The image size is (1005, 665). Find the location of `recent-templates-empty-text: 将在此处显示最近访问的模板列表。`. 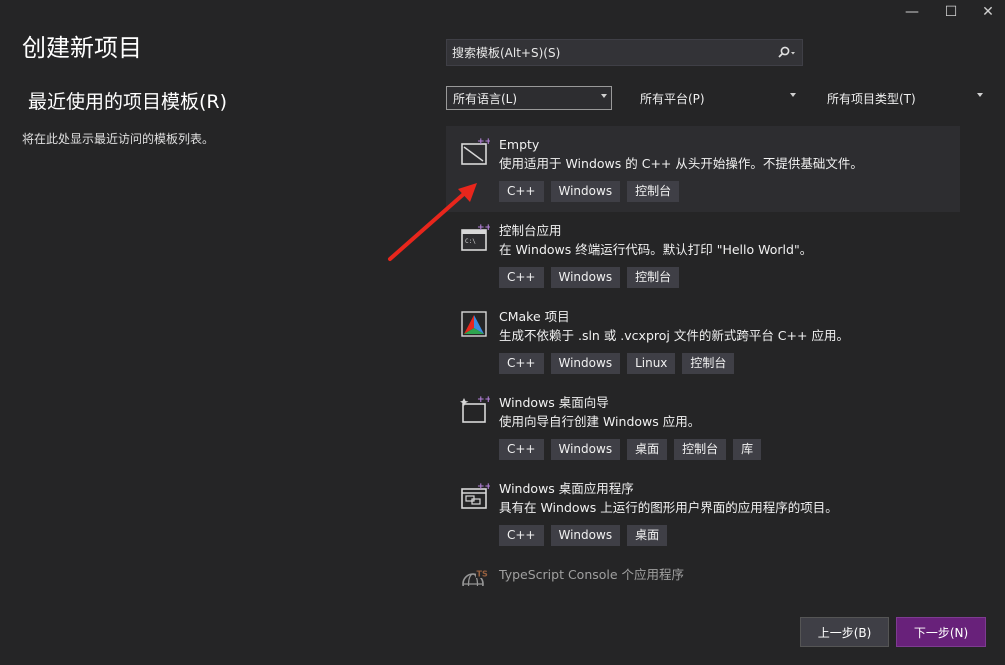

recent-templates-empty-text: 将在此处显示最近访问的模板列表。 is located at coordinates (118, 139).